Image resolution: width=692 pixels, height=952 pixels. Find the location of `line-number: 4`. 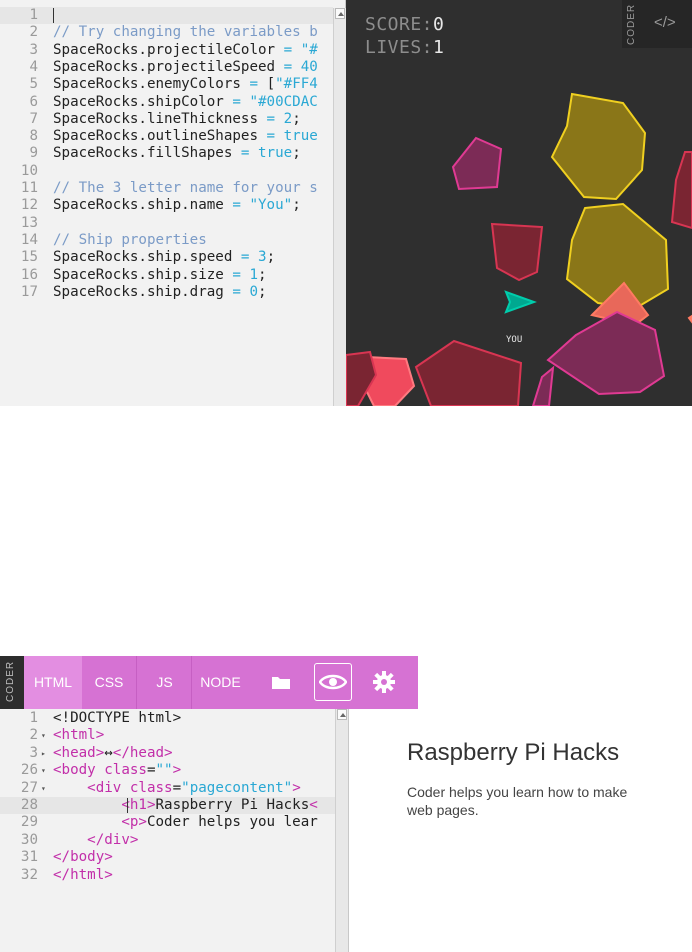

line-number: 4 is located at coordinates (33, 66).